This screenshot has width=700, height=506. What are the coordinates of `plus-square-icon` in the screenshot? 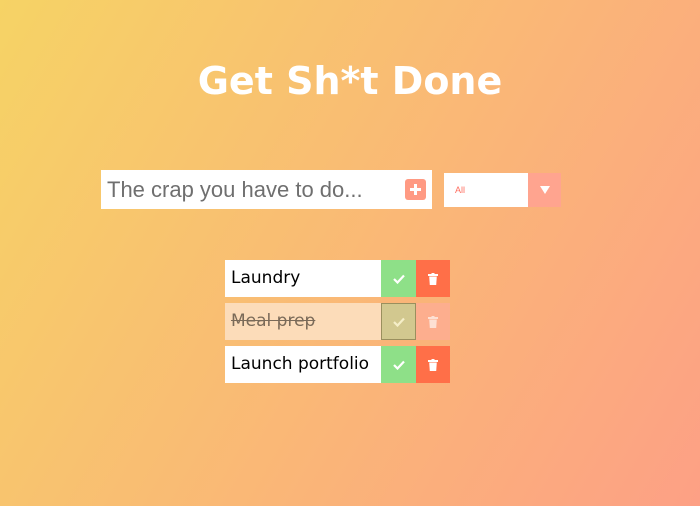 It's located at (415, 189).